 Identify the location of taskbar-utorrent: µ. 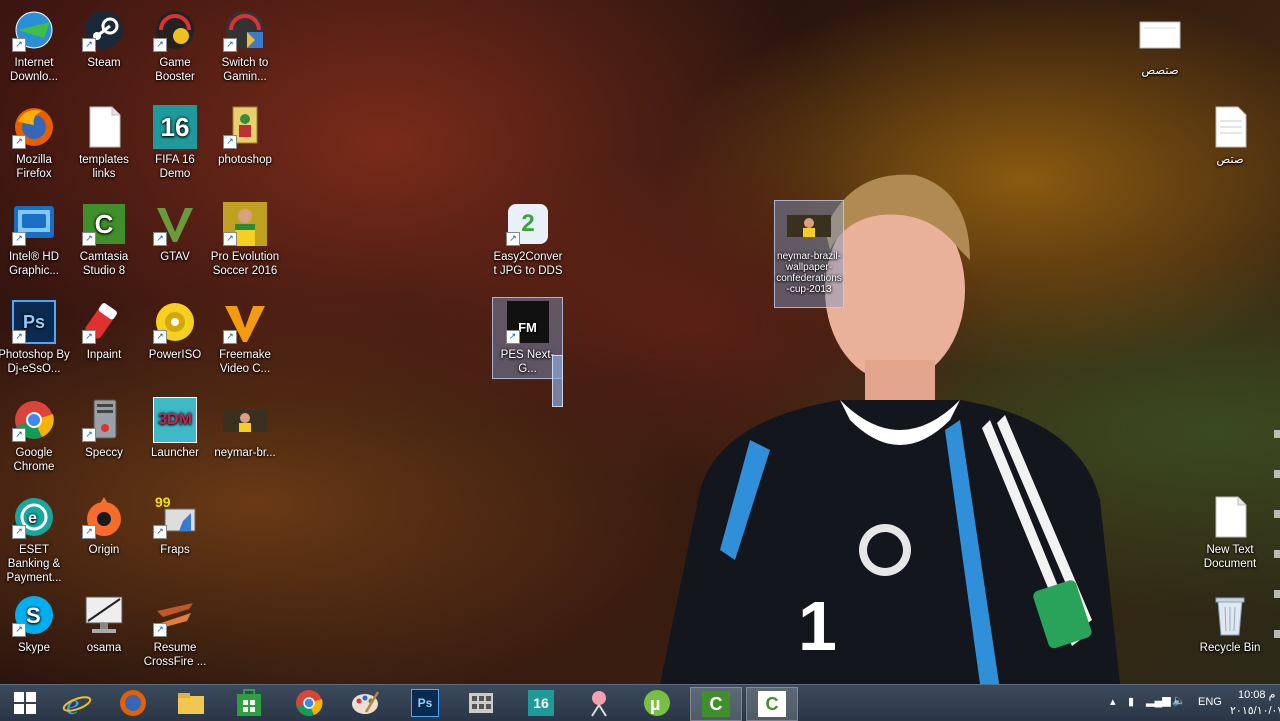
(657, 703).